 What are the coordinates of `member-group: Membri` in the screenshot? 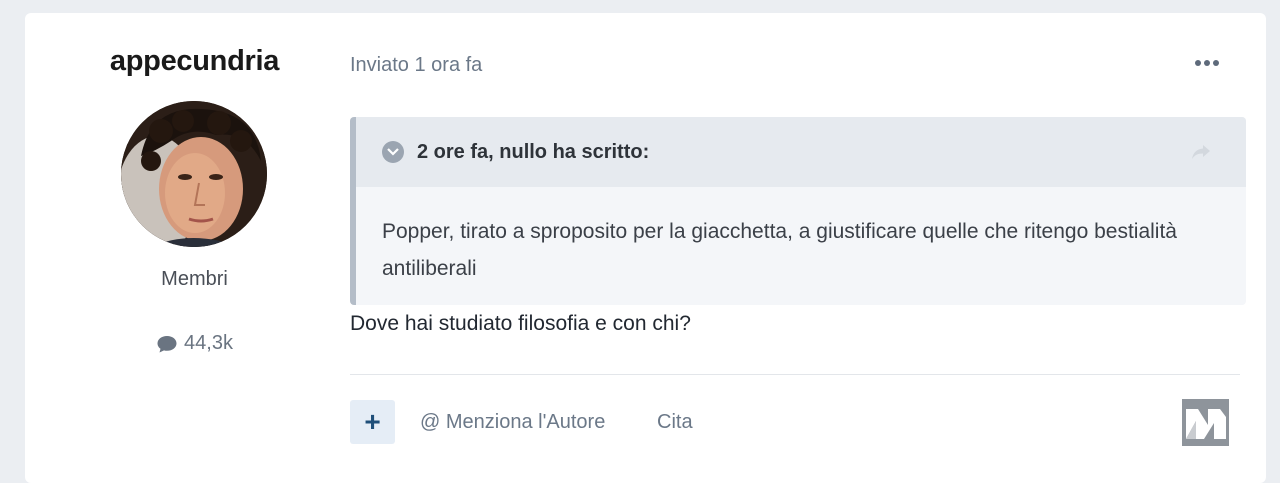 It's located at (194, 279).